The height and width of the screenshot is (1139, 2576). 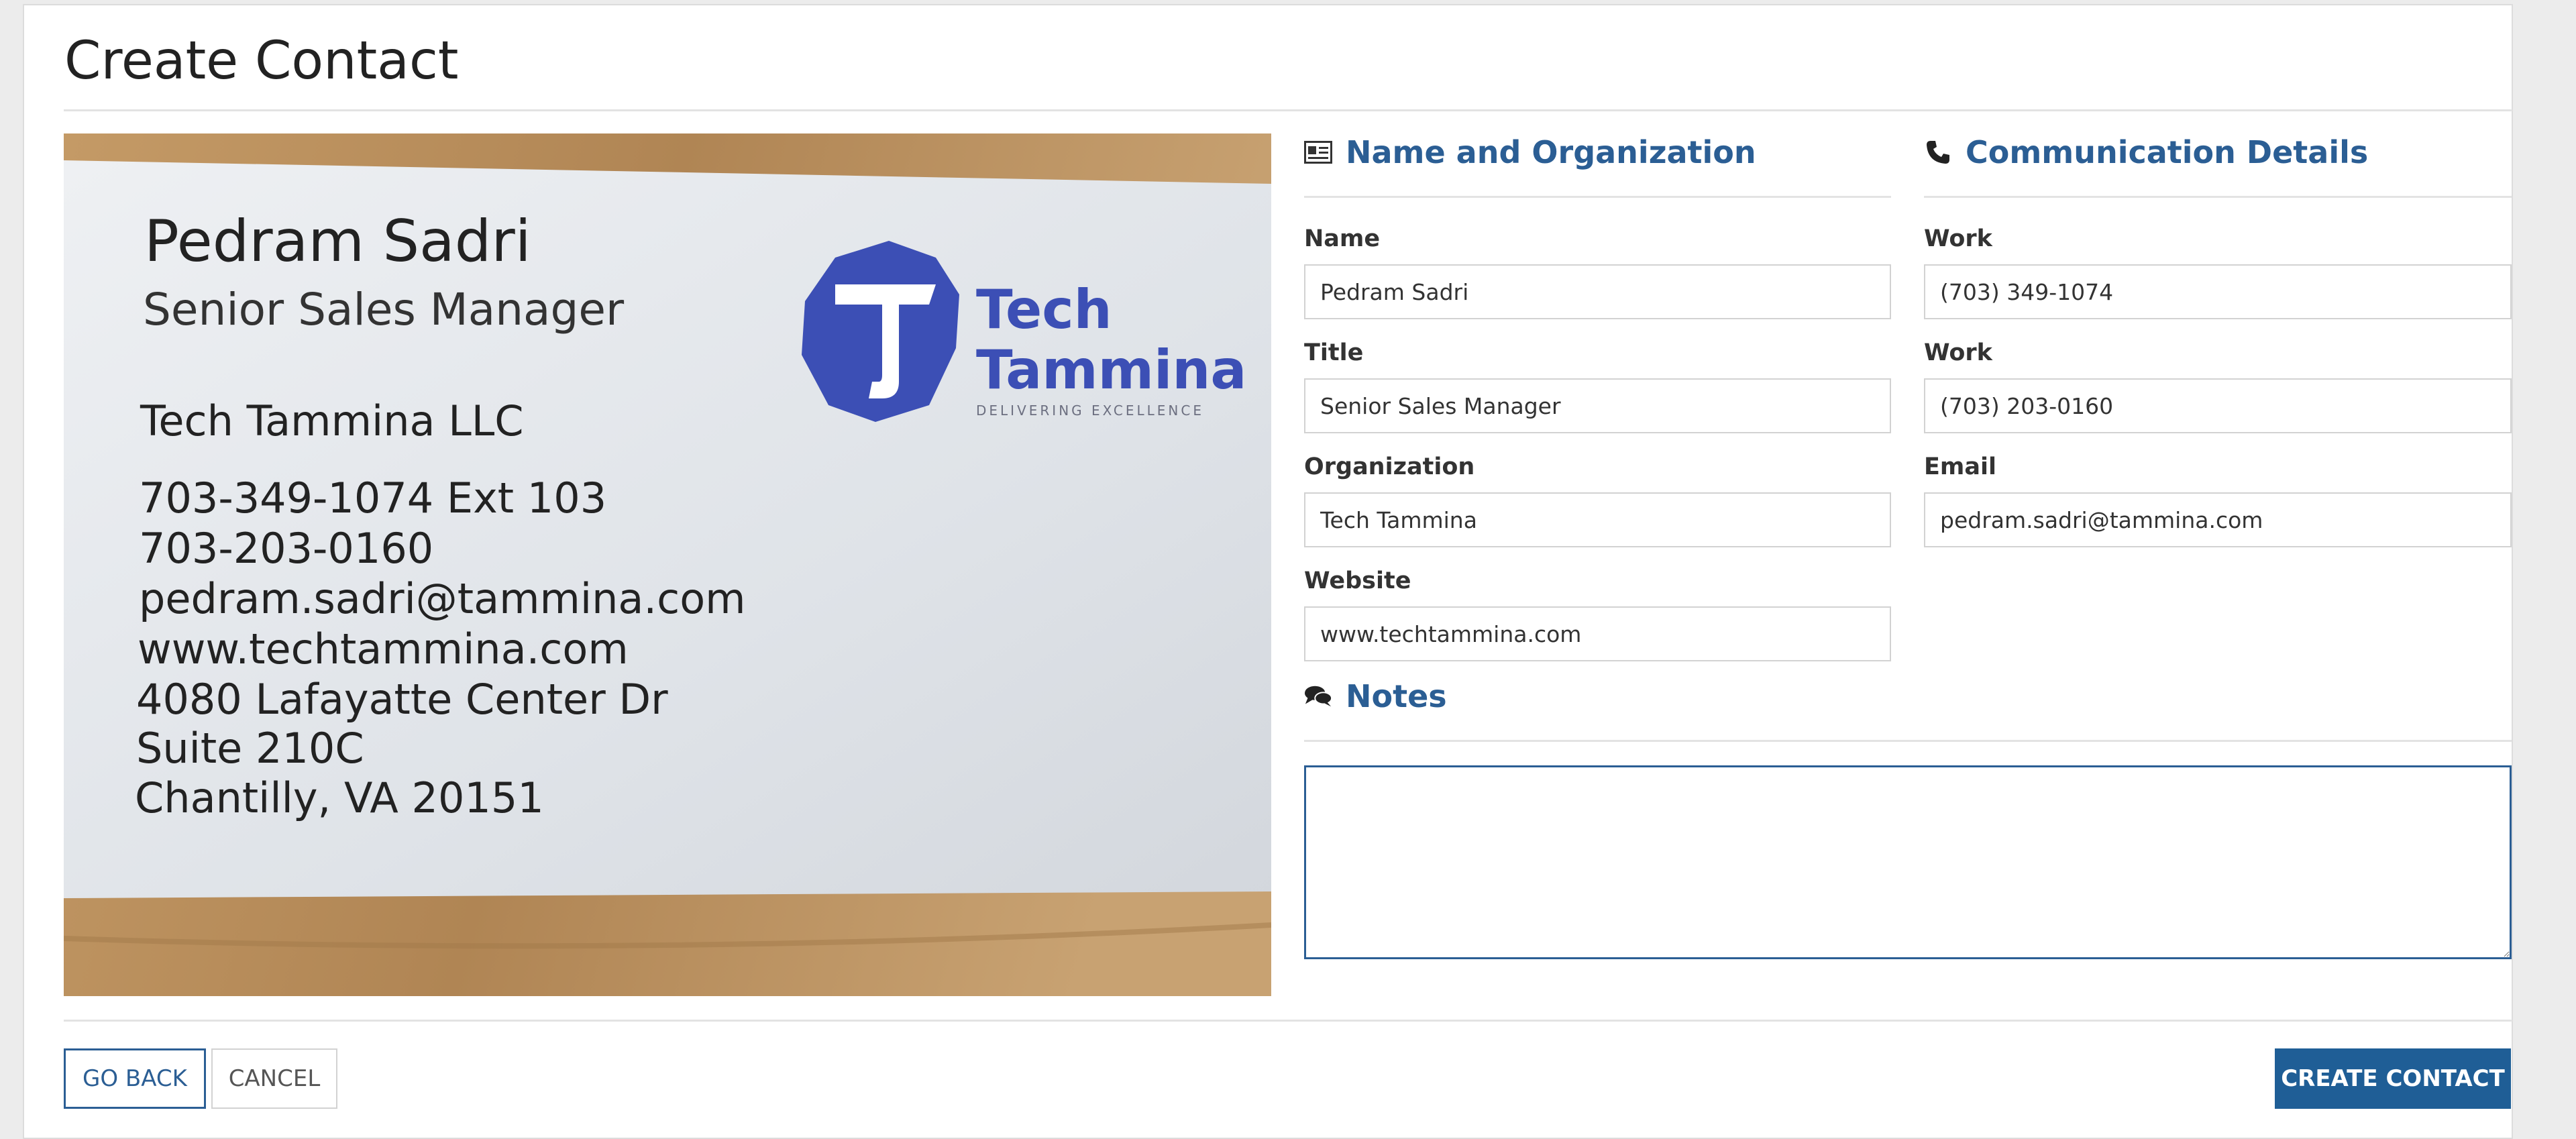 What do you see at coordinates (261, 61) in the screenshot?
I see `page-title: Create Contact` at bounding box center [261, 61].